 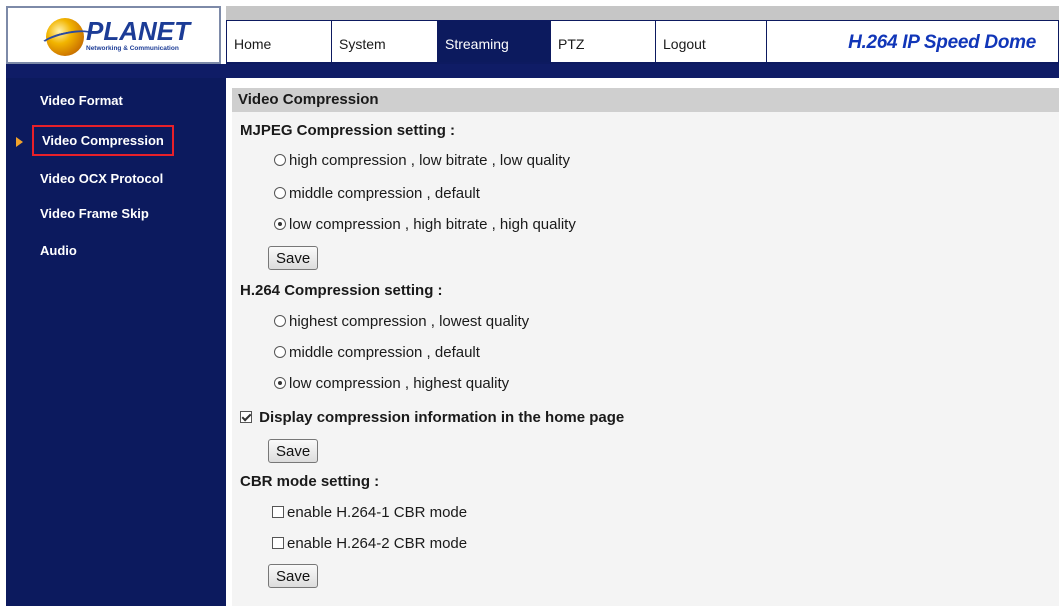 What do you see at coordinates (19, 142) in the screenshot?
I see `triangle-right-icon` at bounding box center [19, 142].